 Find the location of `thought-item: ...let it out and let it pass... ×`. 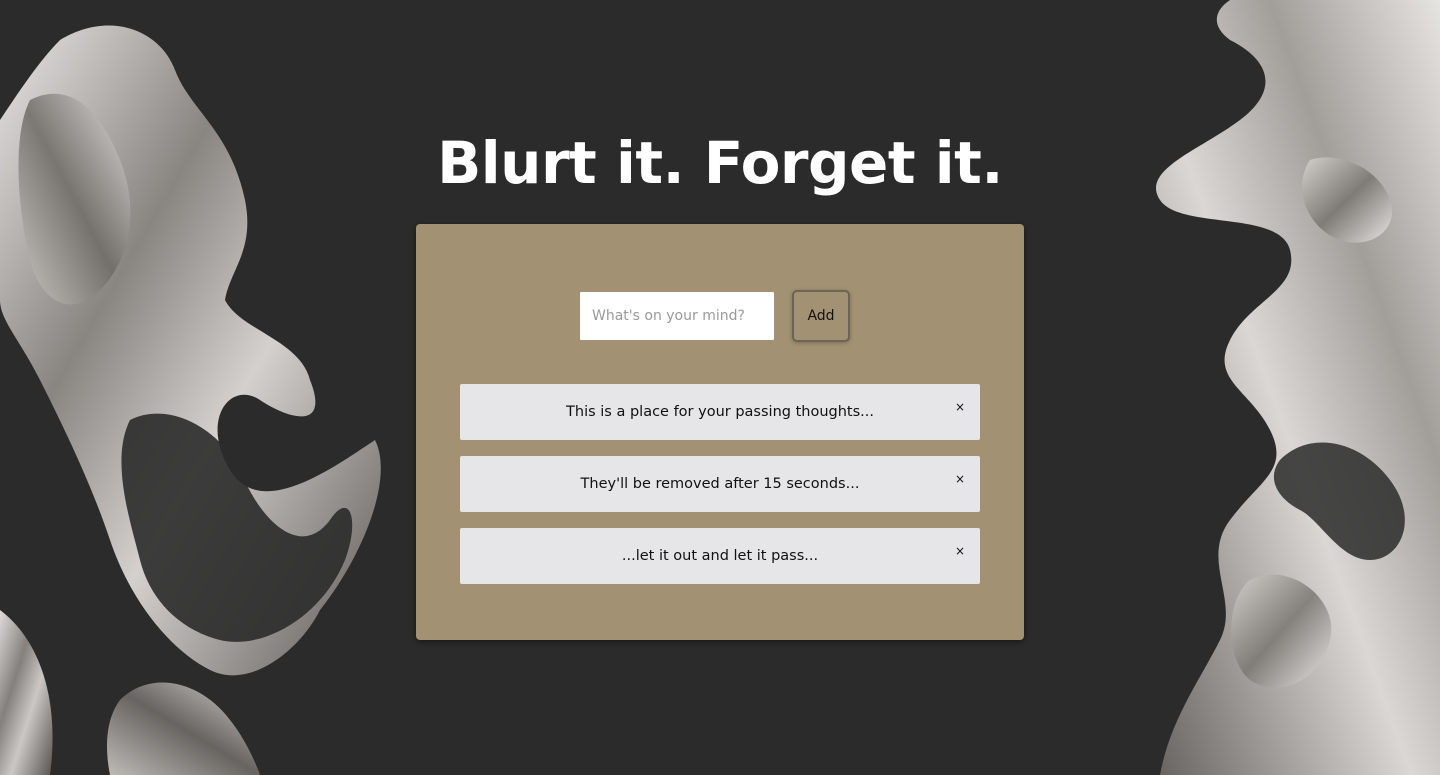

thought-item: ...let it out and let it pass... × is located at coordinates (720, 556).